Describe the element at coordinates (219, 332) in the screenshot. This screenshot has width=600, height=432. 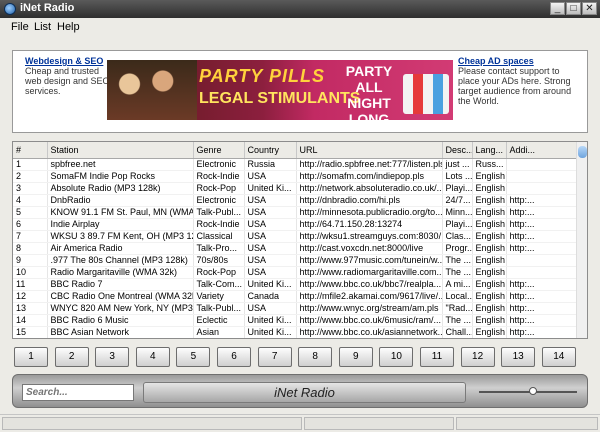
I see `table-cell: Asian` at that location.